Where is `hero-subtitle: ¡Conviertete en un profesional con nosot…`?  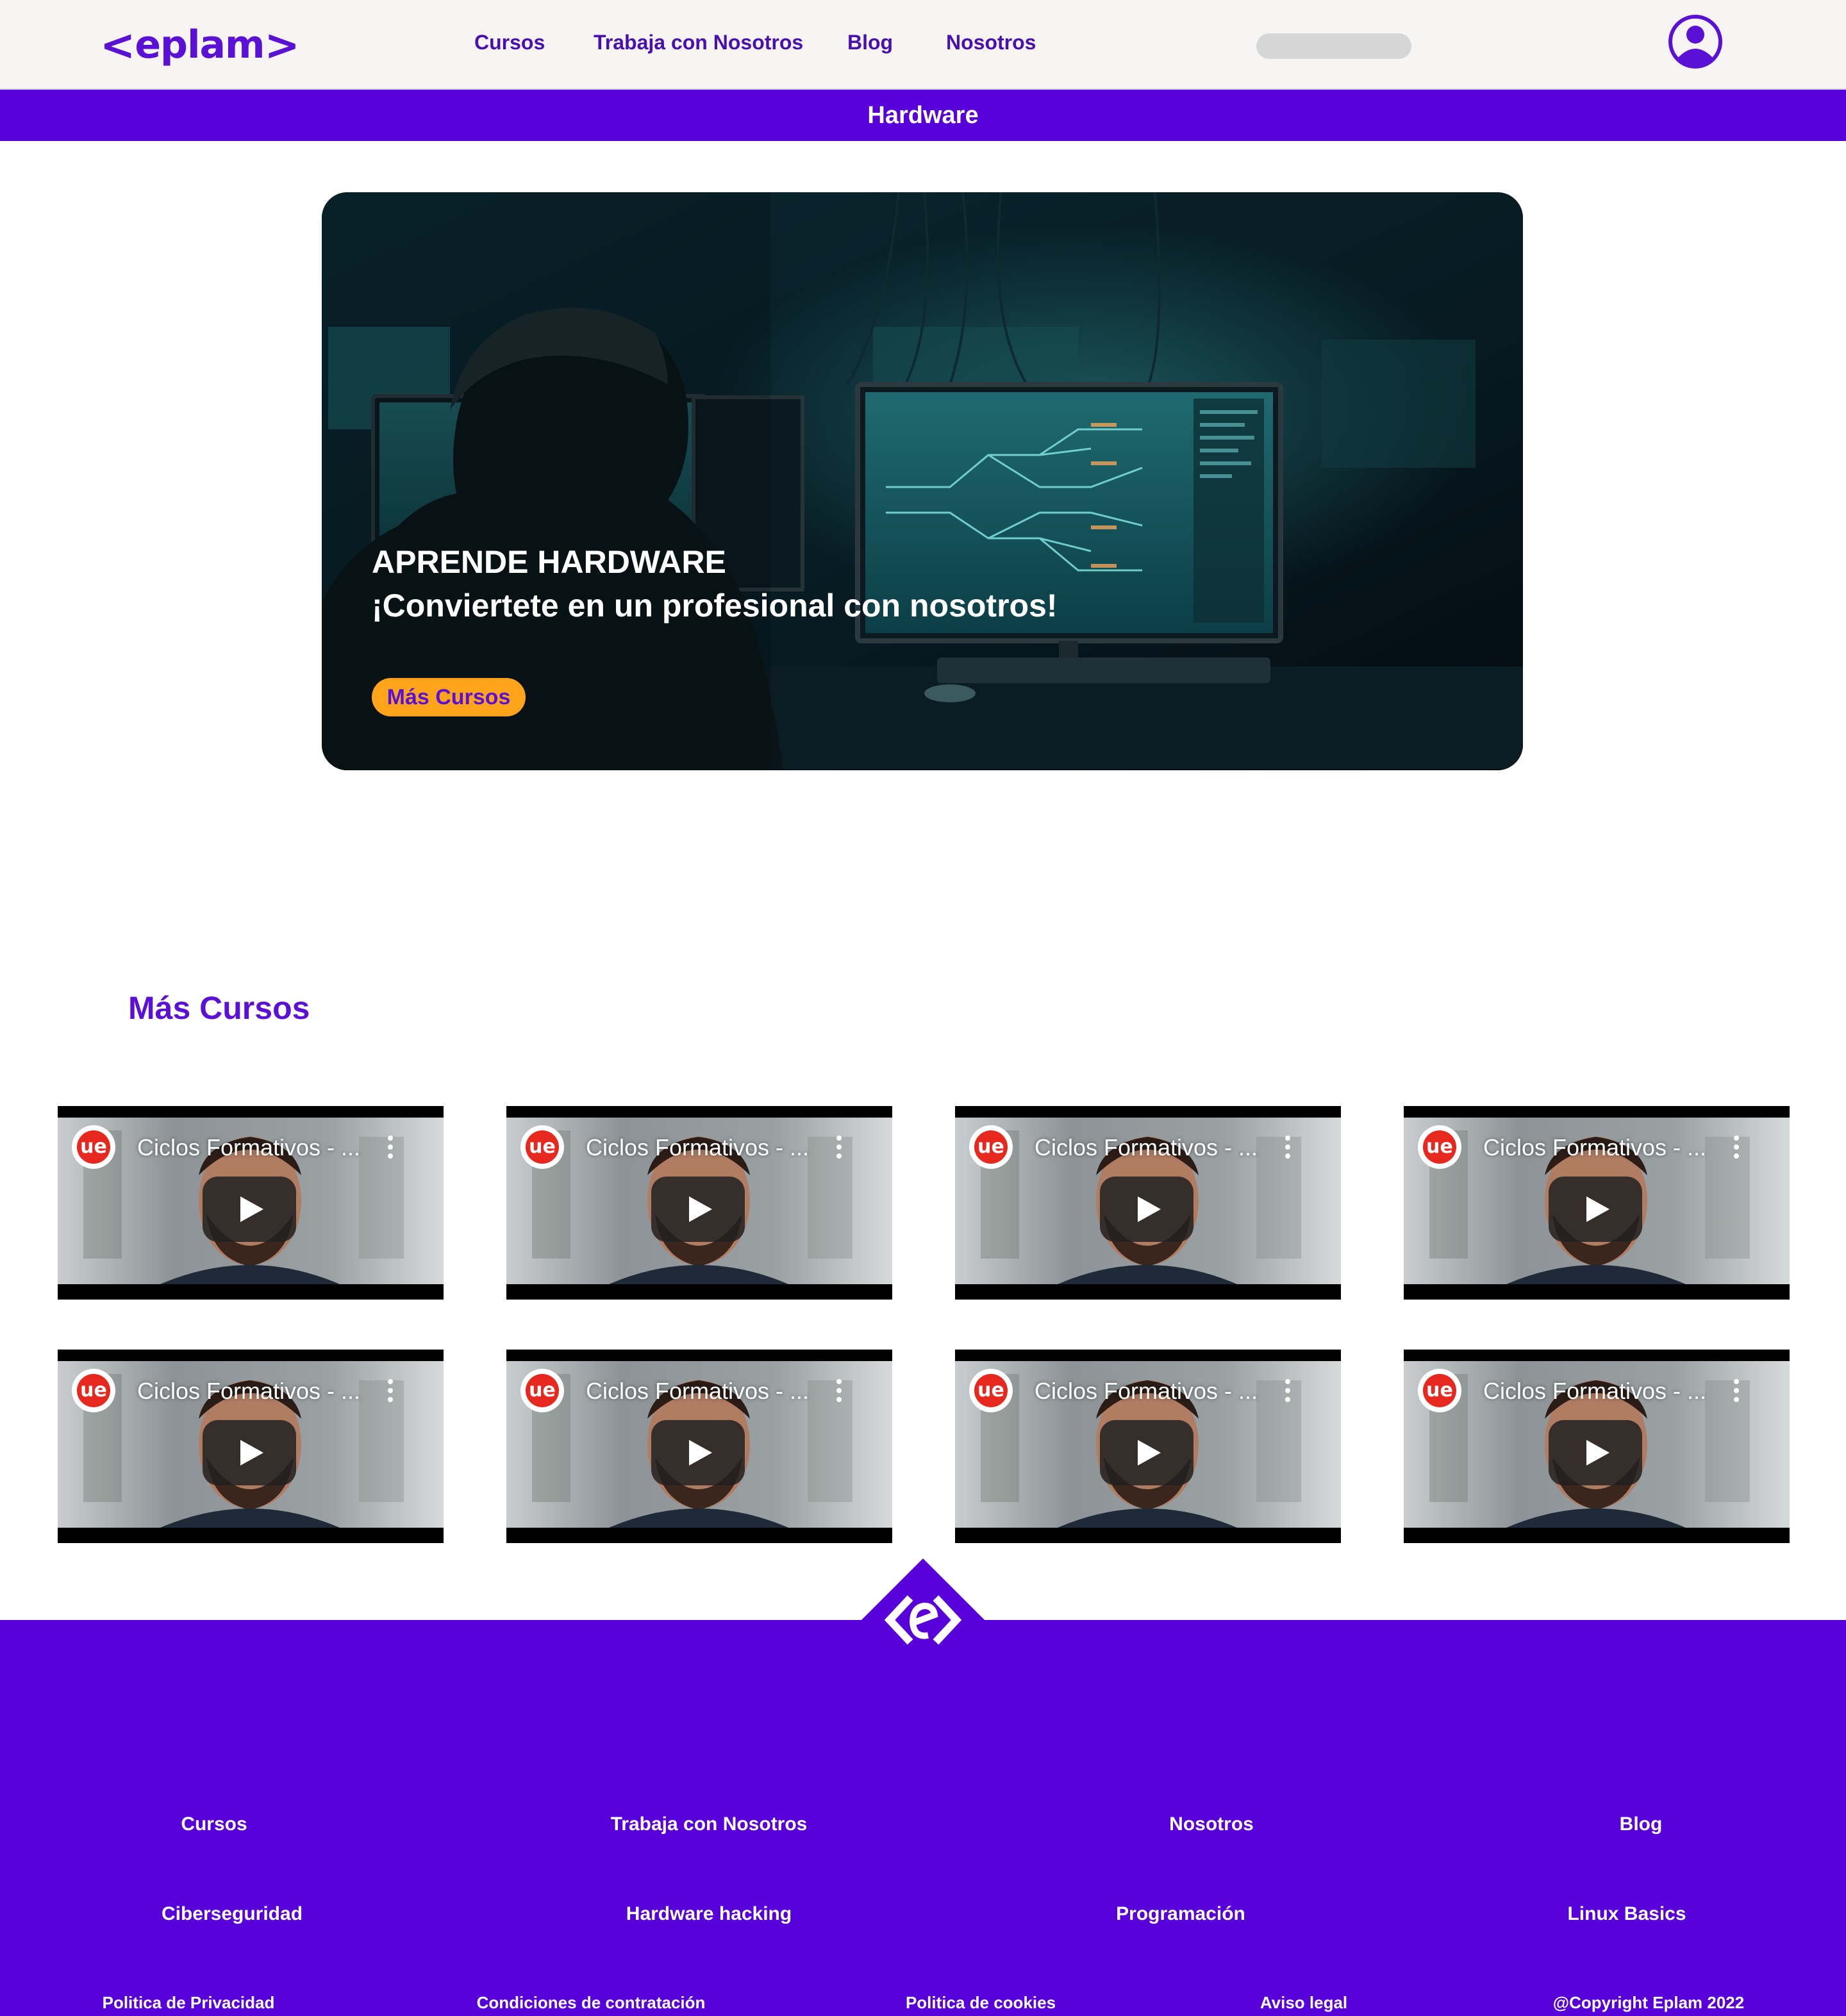 hero-subtitle: ¡Conviertete en un profesional con nosot… is located at coordinates (715, 606).